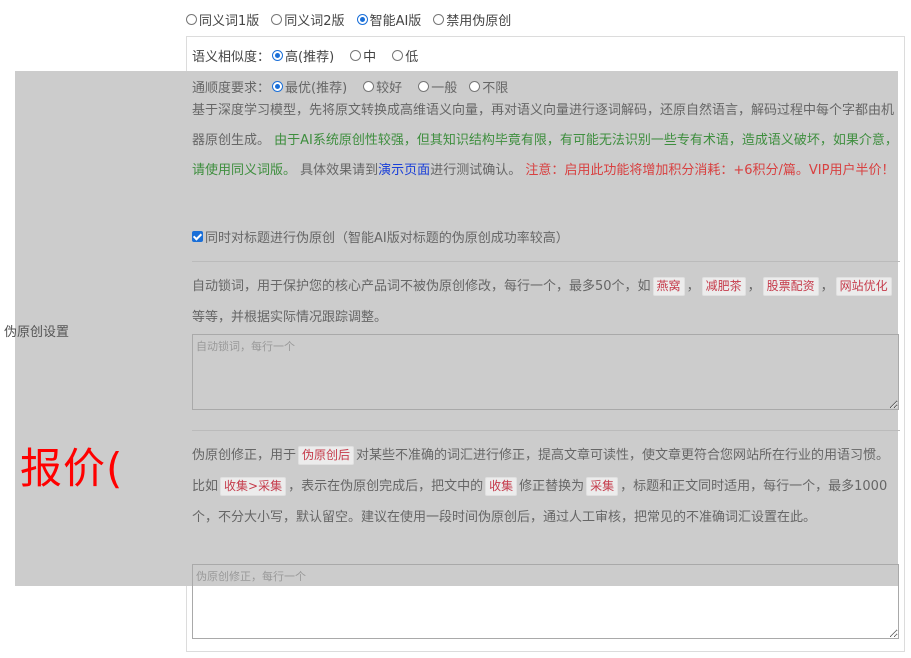 This screenshot has width=911, height=658. What do you see at coordinates (710, 170) in the screenshot?
I see `desc-cost-notice: 注意：启用此功能将增加积分消耗：+6积分/篇。VIP用户半价！` at bounding box center [710, 170].